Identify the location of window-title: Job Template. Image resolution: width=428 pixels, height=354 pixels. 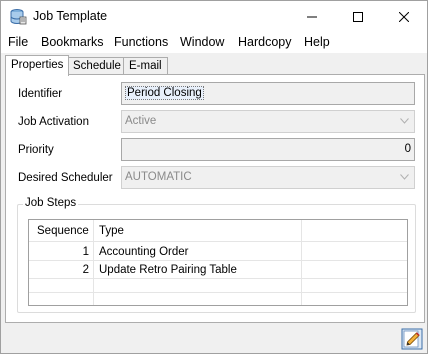
(70, 16).